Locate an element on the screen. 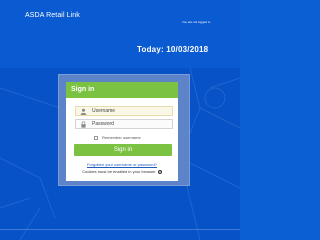 Image resolution: width=320 pixels, height=240 pixels. password-field is located at coordinates (124, 124).